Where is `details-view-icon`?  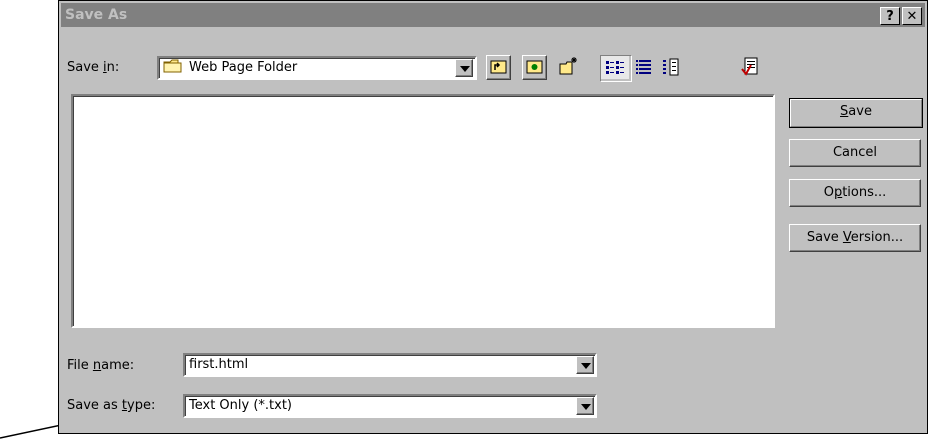
details-view-icon is located at coordinates (643, 67).